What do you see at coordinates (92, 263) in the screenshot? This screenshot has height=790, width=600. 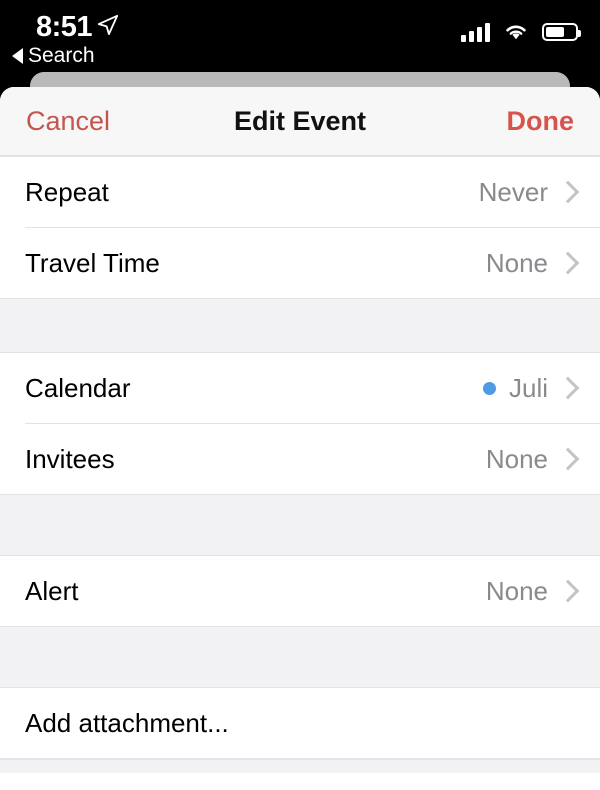 I see `row-label: Travel Time` at bounding box center [92, 263].